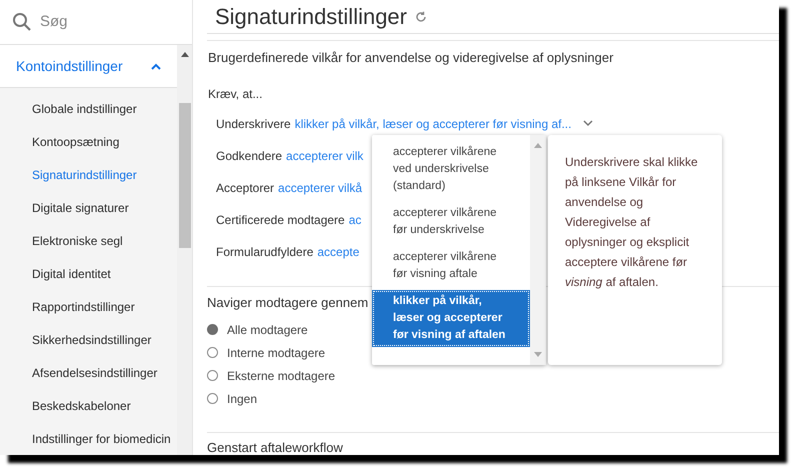 The image size is (799, 468). What do you see at coordinates (287, 303) in the screenshot?
I see `section-heading: Naviger modtagere gennem` at bounding box center [287, 303].